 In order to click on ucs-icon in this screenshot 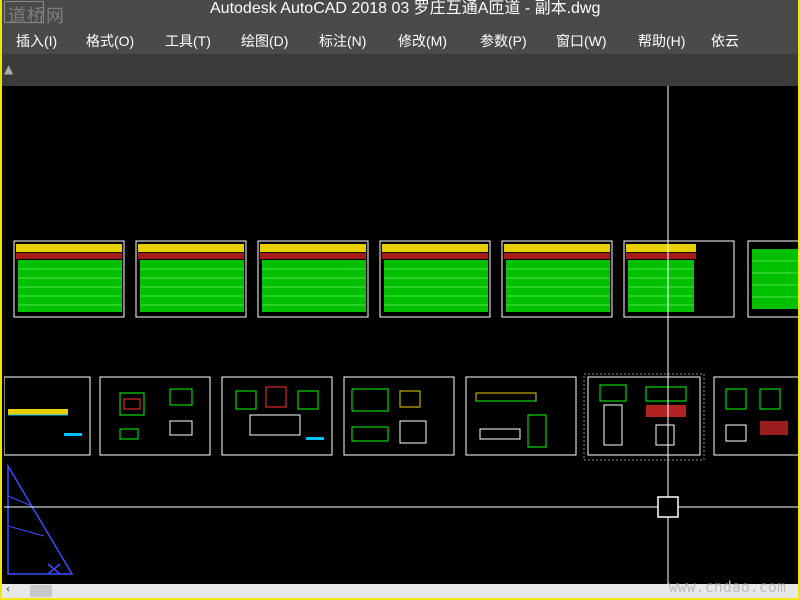, I will do `click(40, 519)`.